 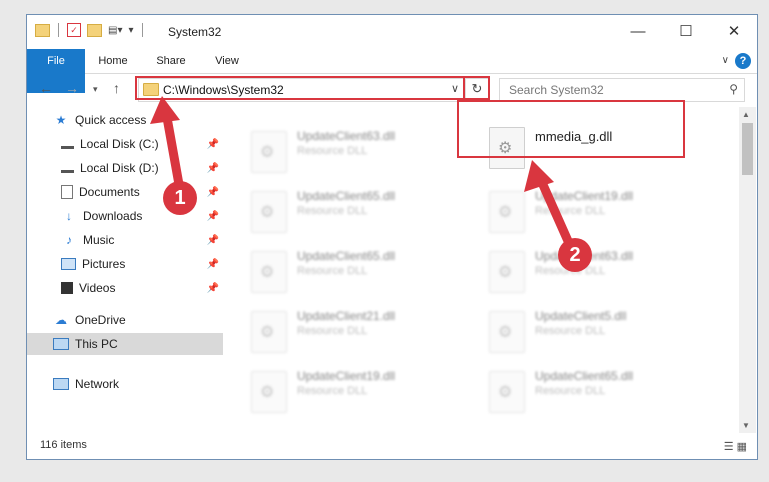 What do you see at coordinates (180, 198) in the screenshot?
I see `step-1-badge: 1` at bounding box center [180, 198].